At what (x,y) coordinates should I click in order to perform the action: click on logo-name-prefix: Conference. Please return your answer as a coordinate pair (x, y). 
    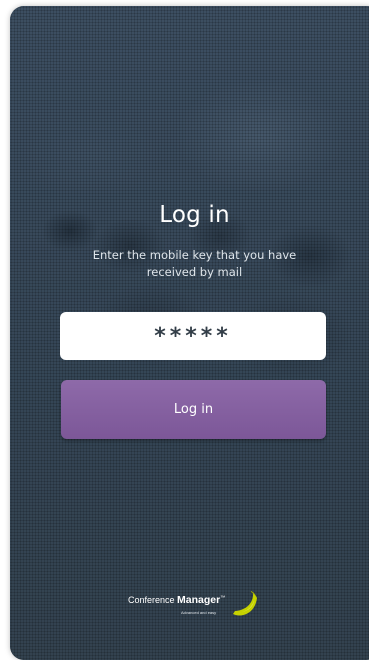
    Looking at the image, I should click on (151, 600).